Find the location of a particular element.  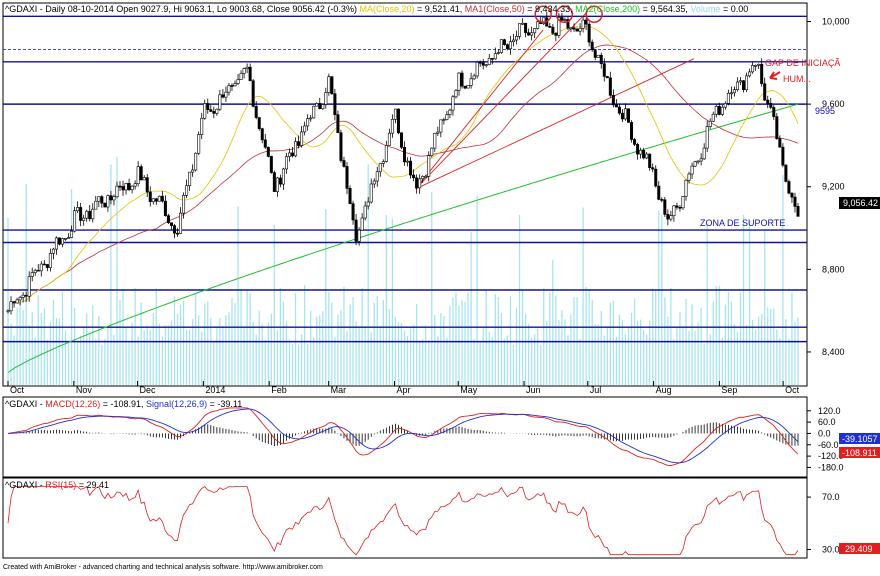

x-tick-label: Jul is located at coordinates (596, 390).